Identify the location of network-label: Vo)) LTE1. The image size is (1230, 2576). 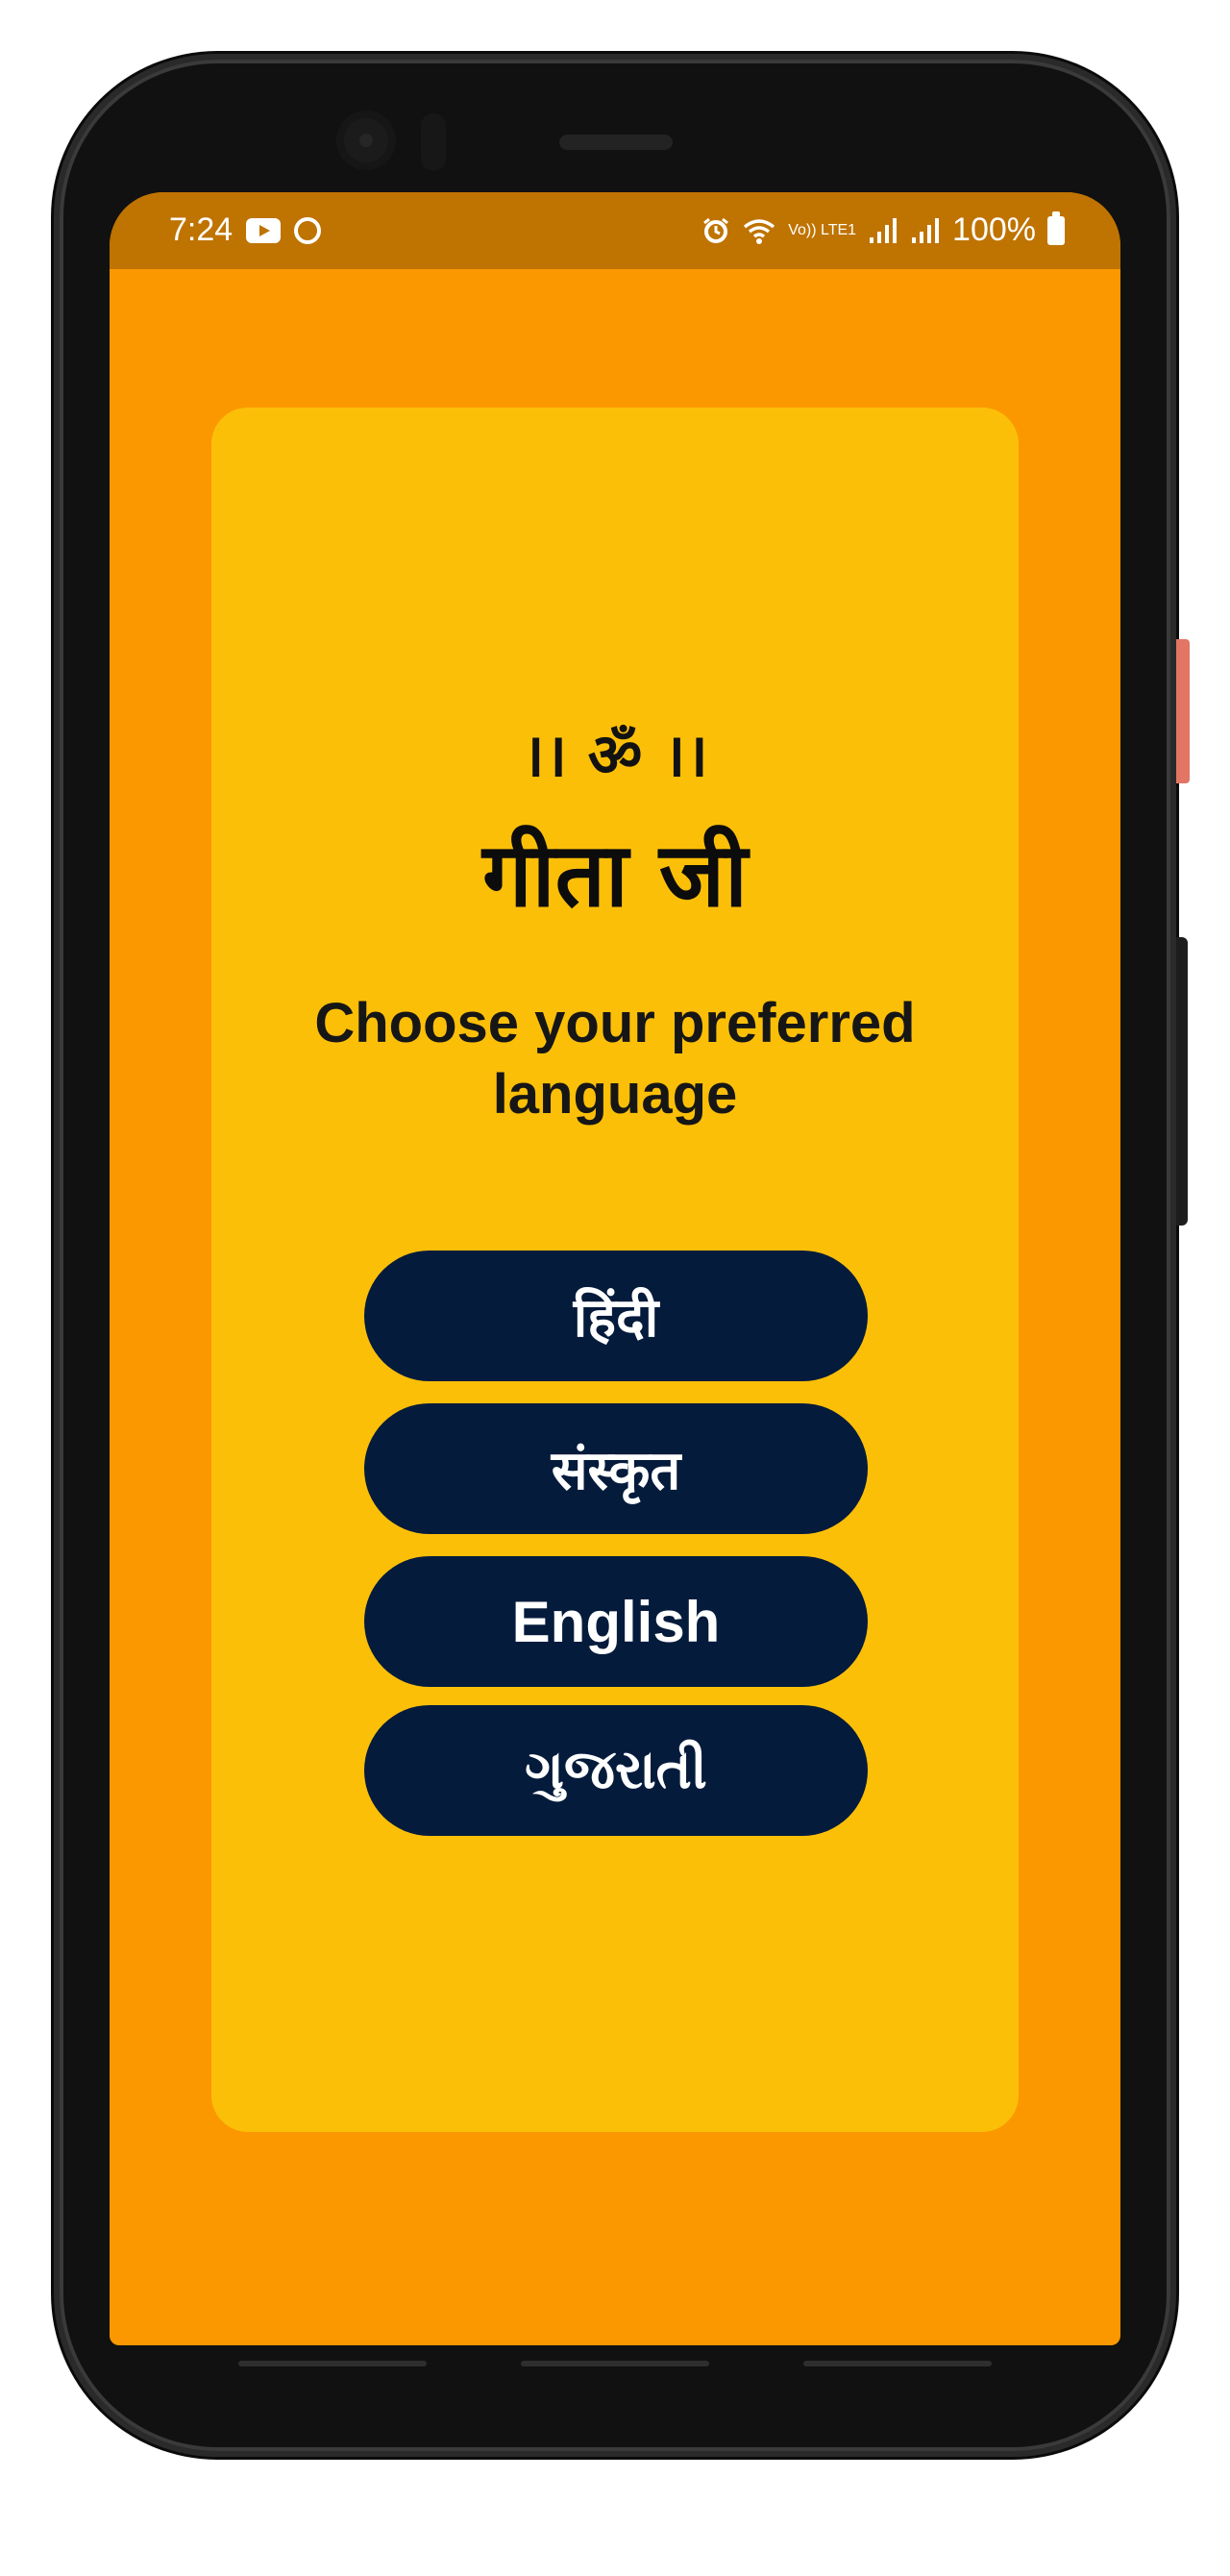
(822, 230).